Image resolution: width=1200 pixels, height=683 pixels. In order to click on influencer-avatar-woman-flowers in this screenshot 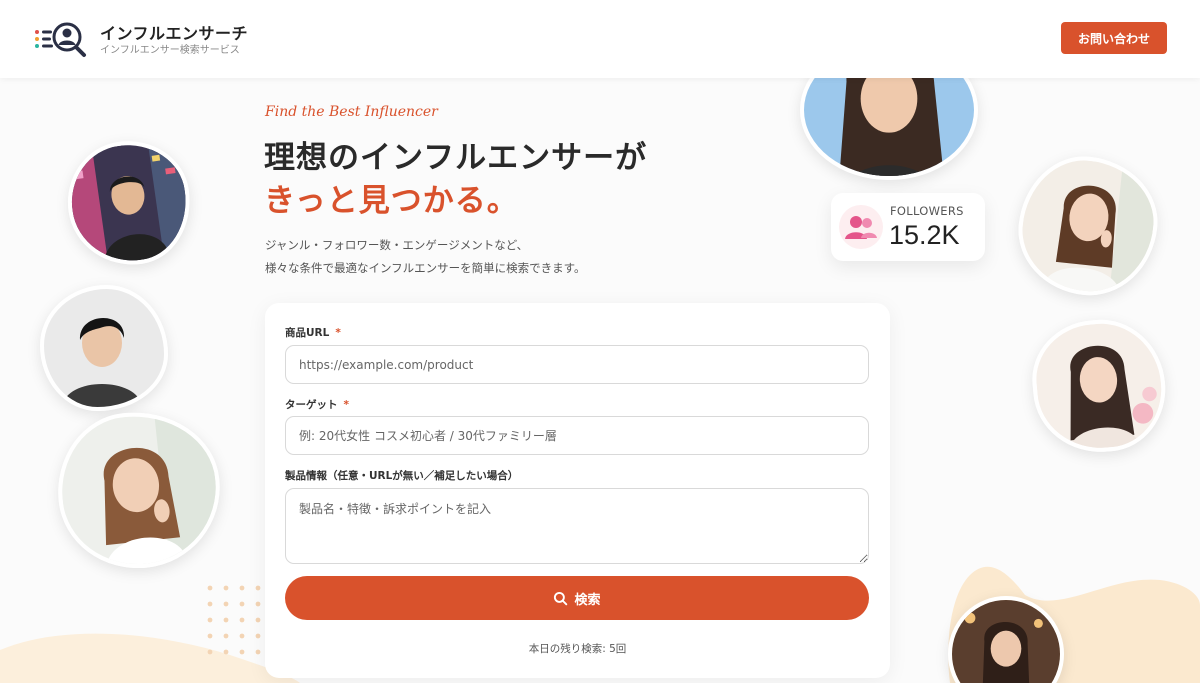, I will do `click(1099, 386)`.